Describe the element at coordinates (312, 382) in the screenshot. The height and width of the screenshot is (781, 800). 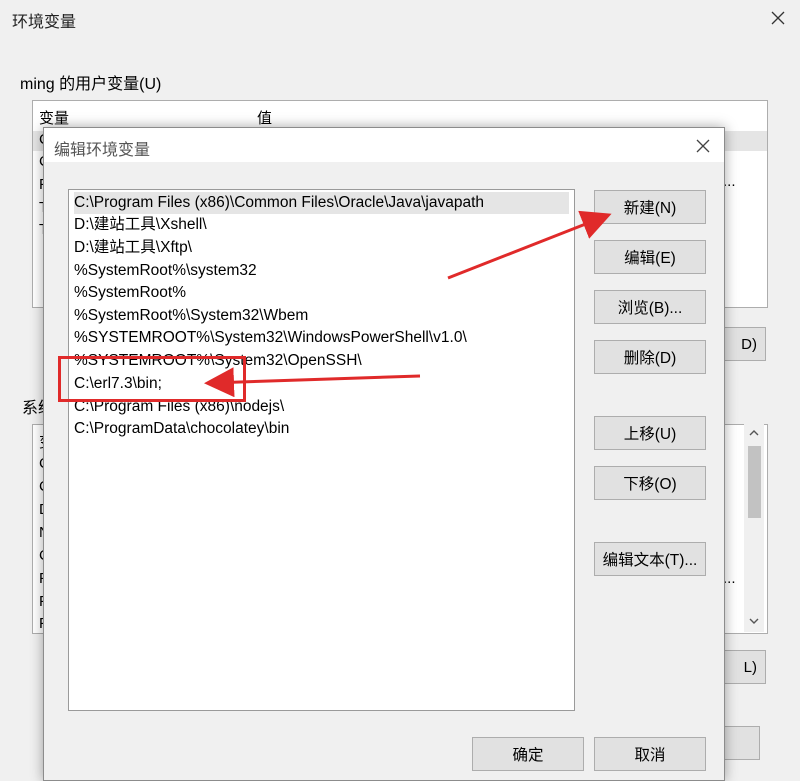
I see `arrow-to-new-path` at that location.